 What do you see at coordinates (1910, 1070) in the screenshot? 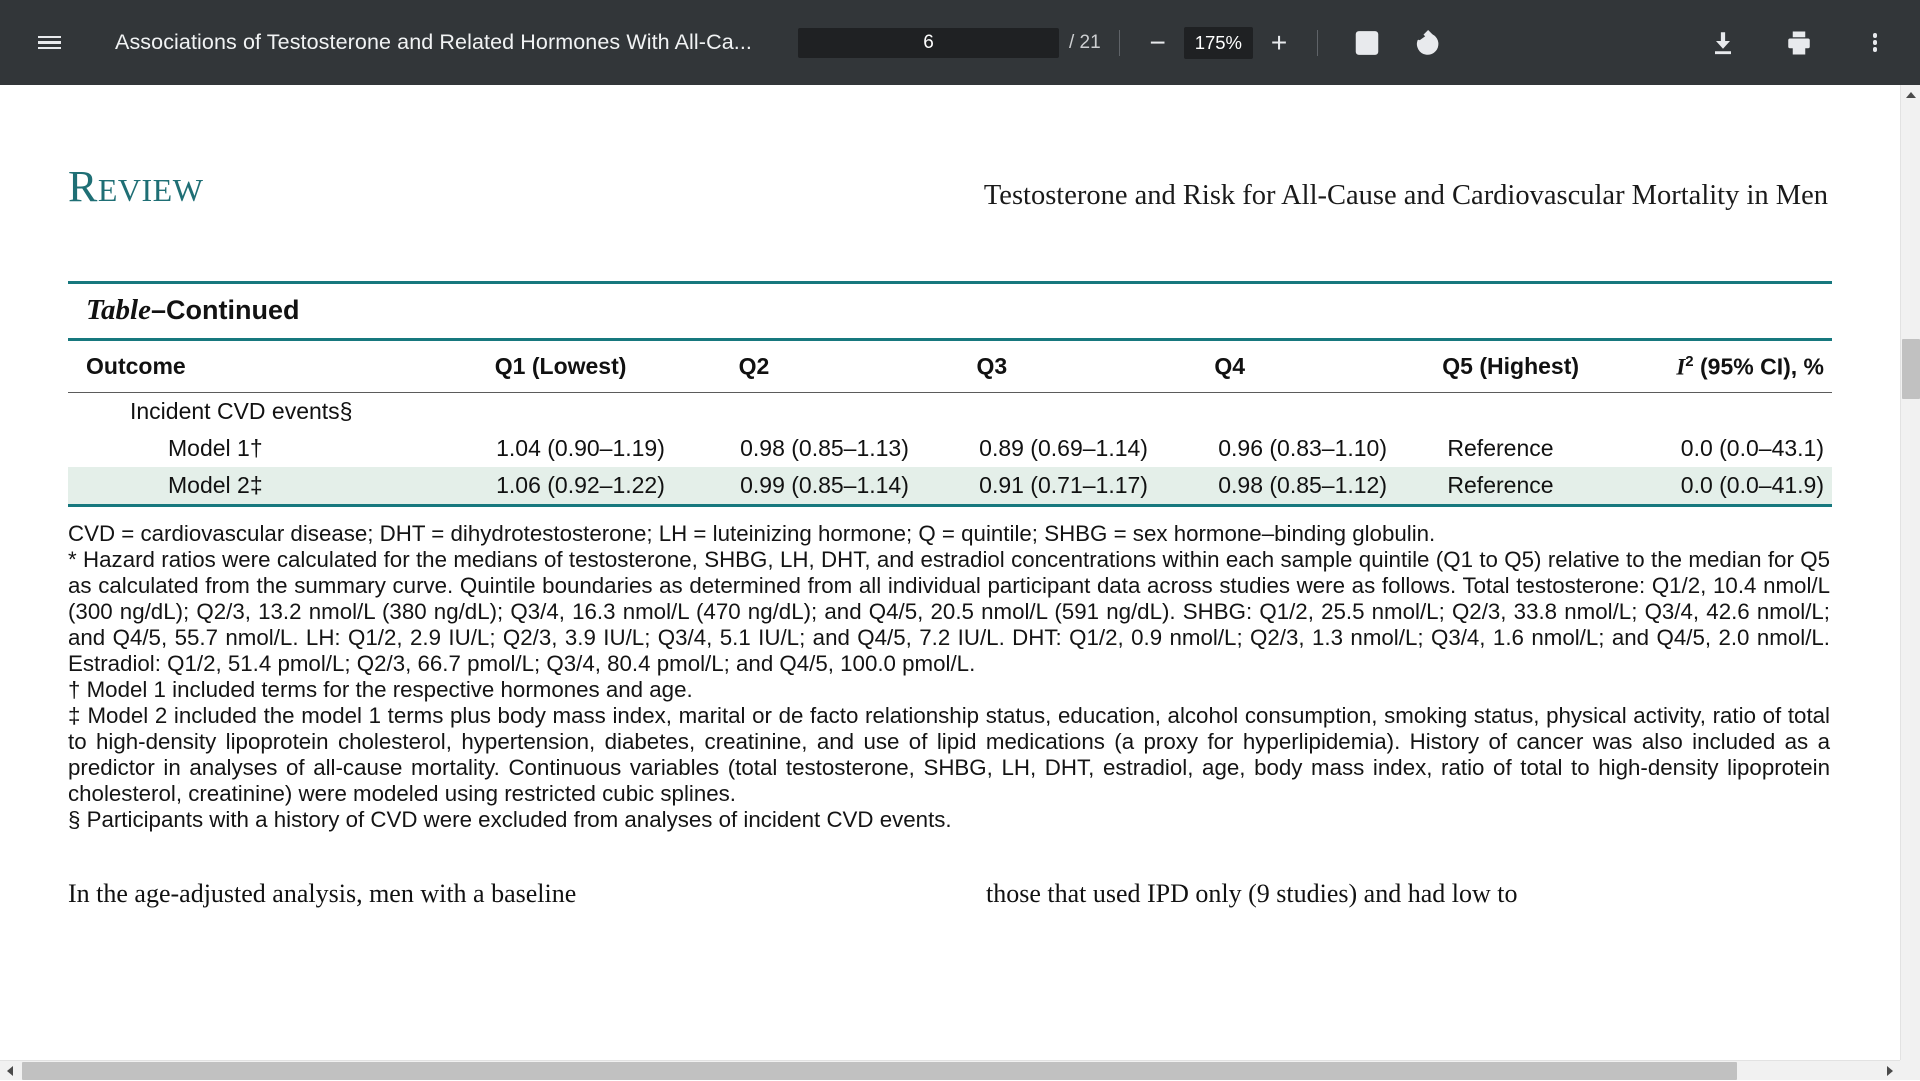
I see `scrollbar-corner` at bounding box center [1910, 1070].